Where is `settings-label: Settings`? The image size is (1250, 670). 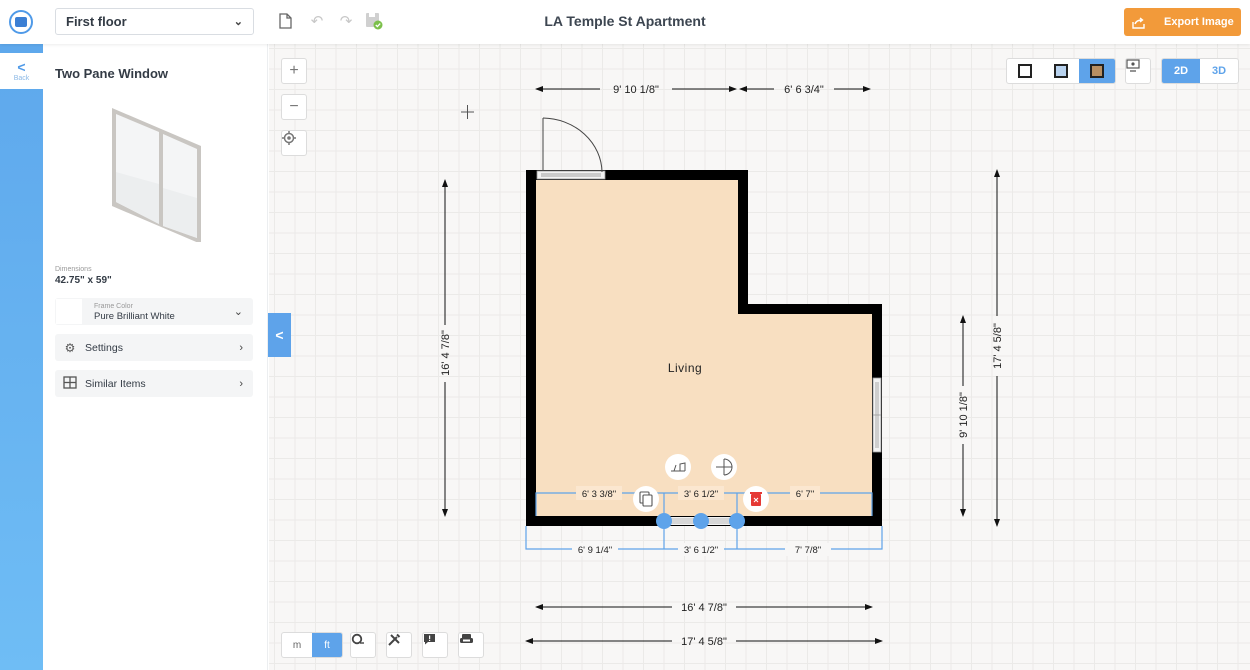
settings-label: Settings is located at coordinates (104, 347).